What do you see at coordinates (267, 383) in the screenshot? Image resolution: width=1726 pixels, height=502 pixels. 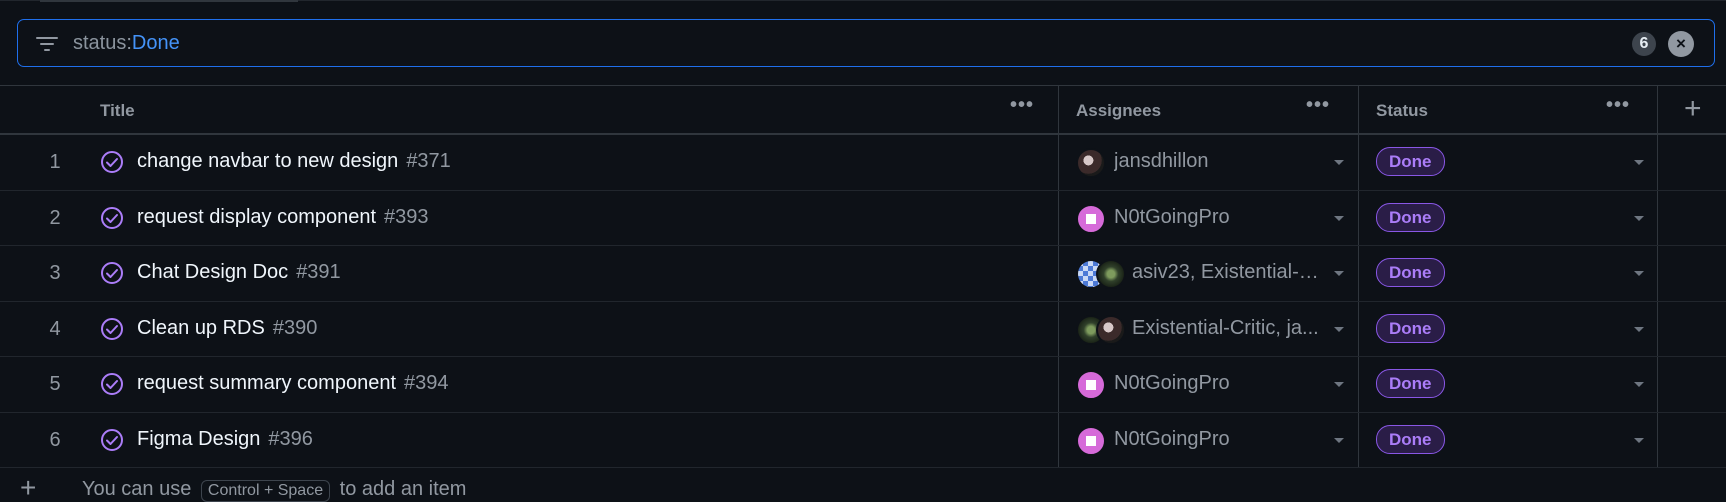 I see `issue-title-text: request summary component` at bounding box center [267, 383].